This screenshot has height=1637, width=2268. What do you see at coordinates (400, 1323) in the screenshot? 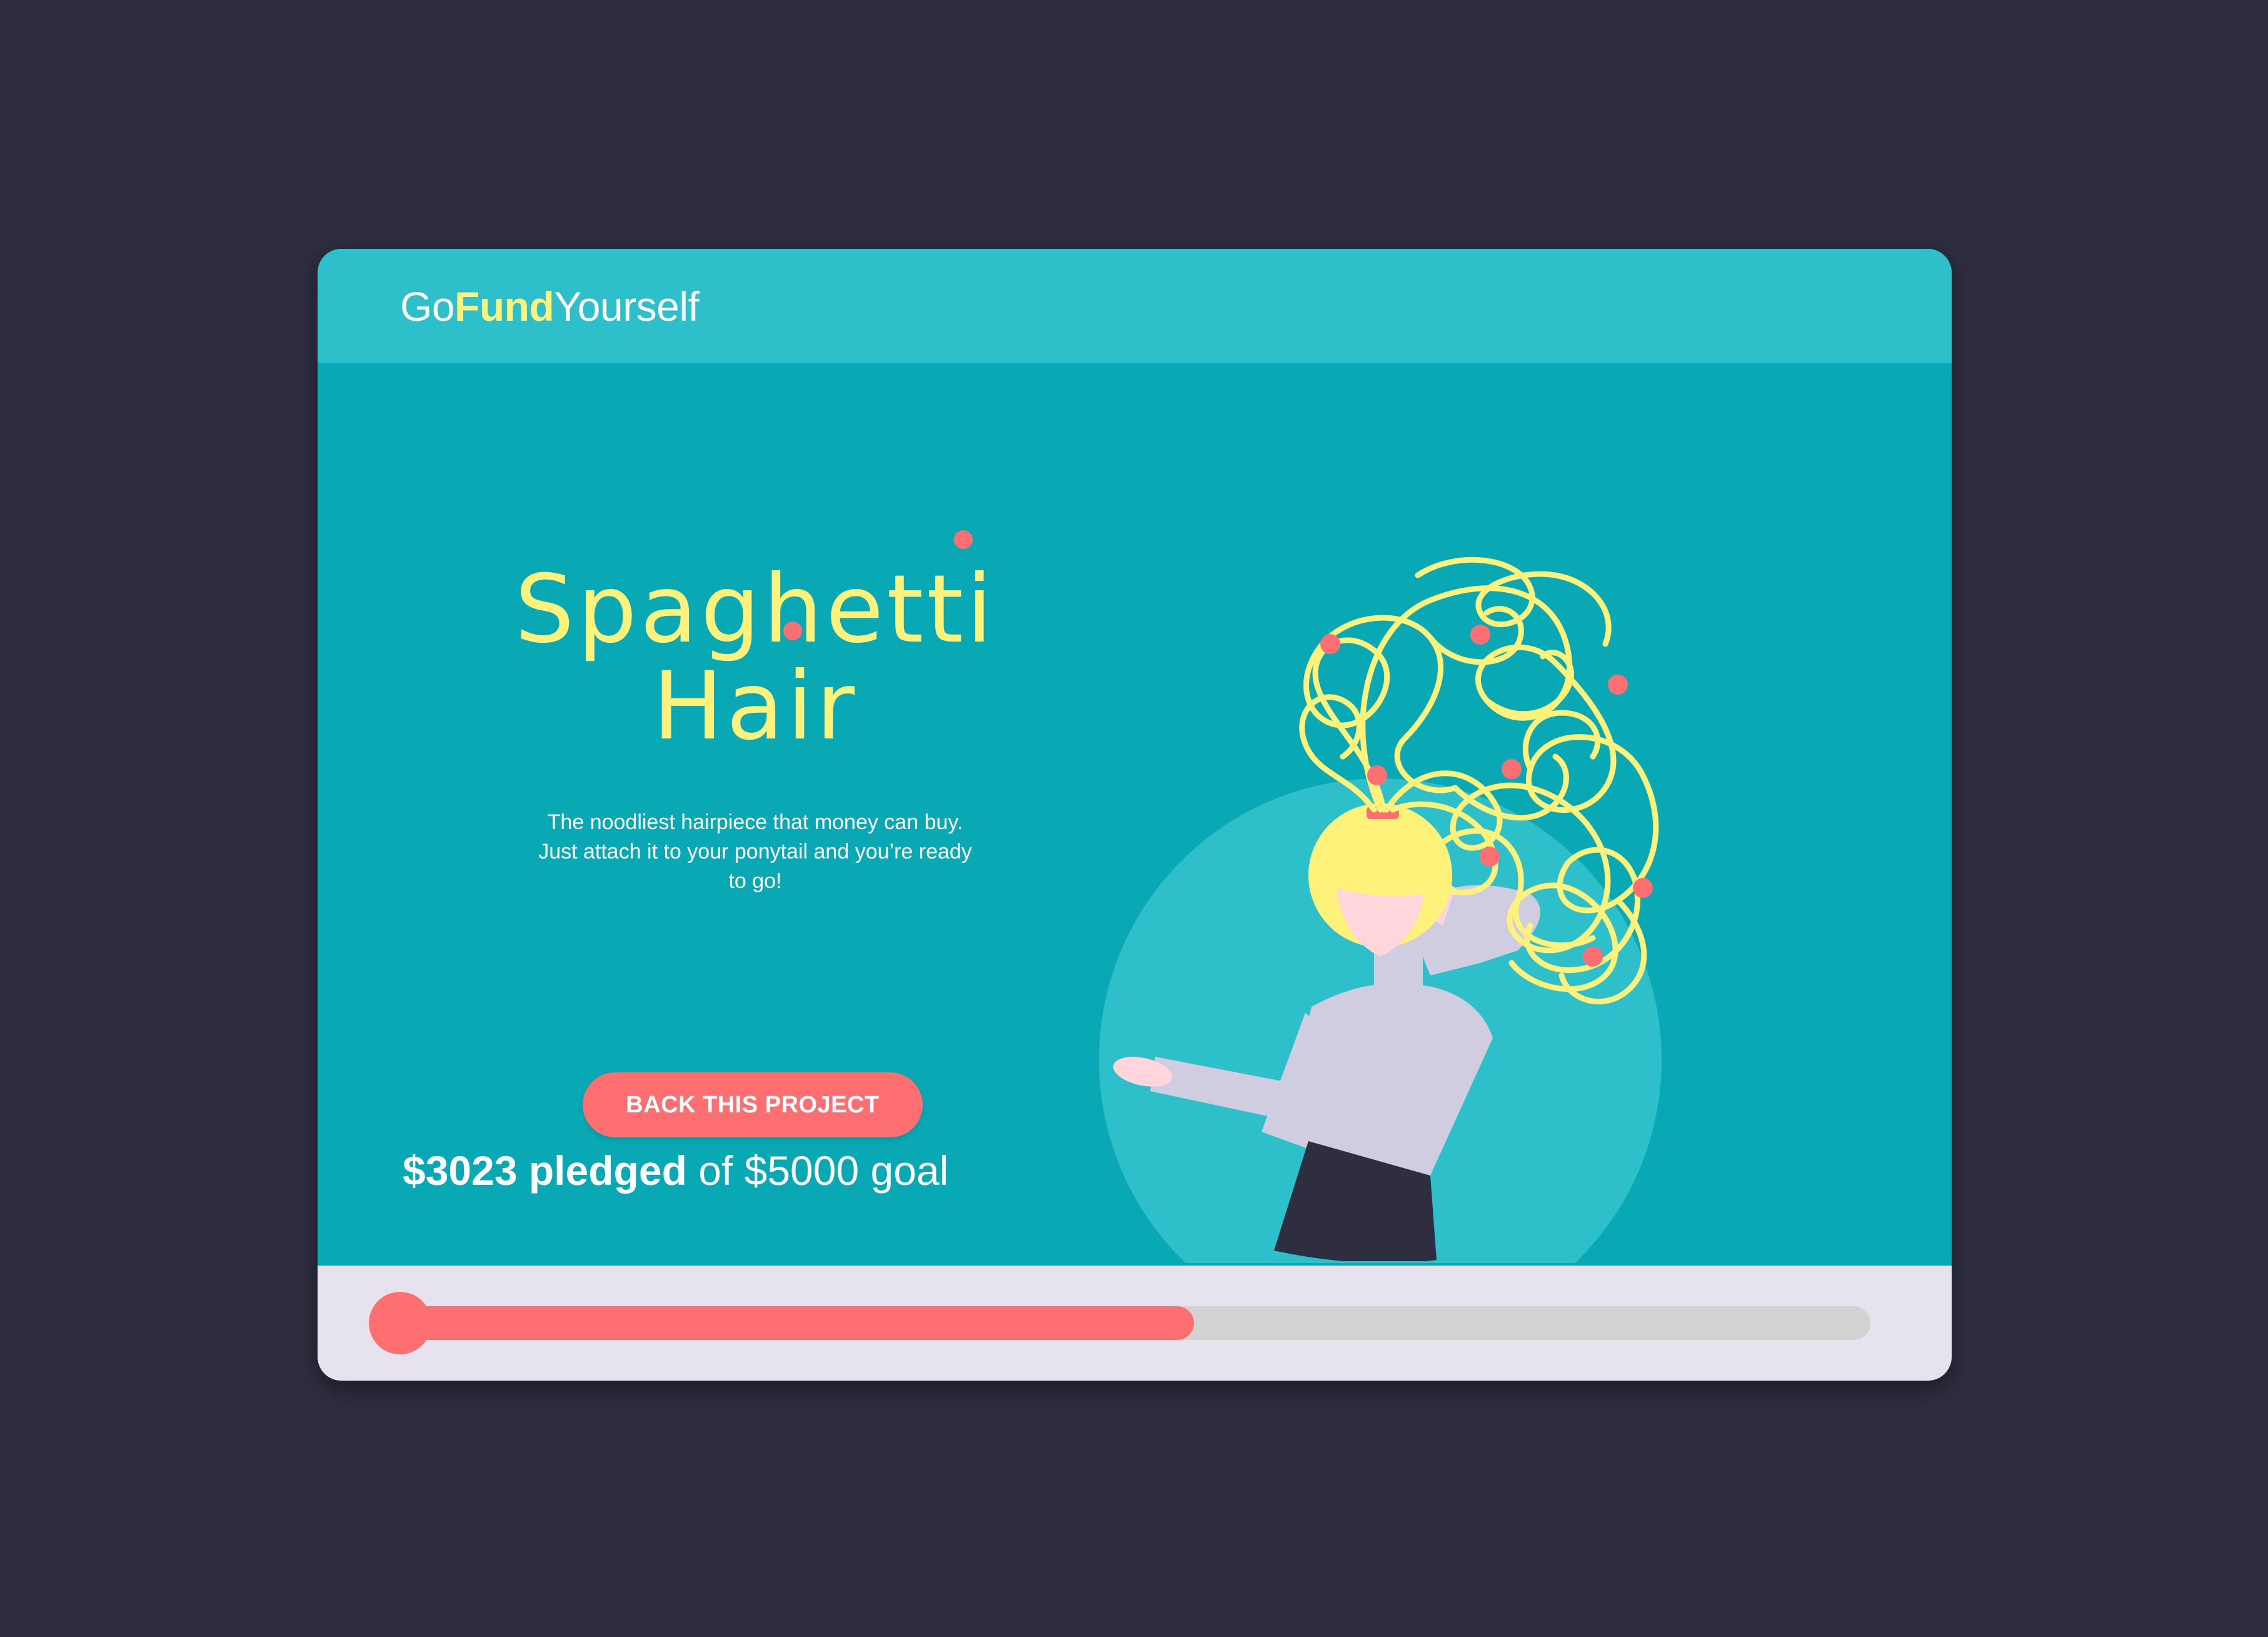
I see `progress-knob` at bounding box center [400, 1323].